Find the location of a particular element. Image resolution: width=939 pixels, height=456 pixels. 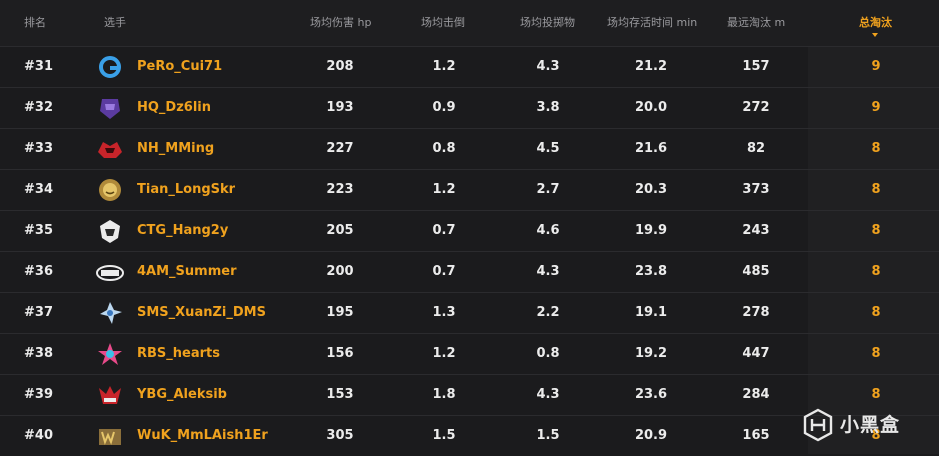

header-avg-damage: 场均伤害 hp is located at coordinates (340, 23).